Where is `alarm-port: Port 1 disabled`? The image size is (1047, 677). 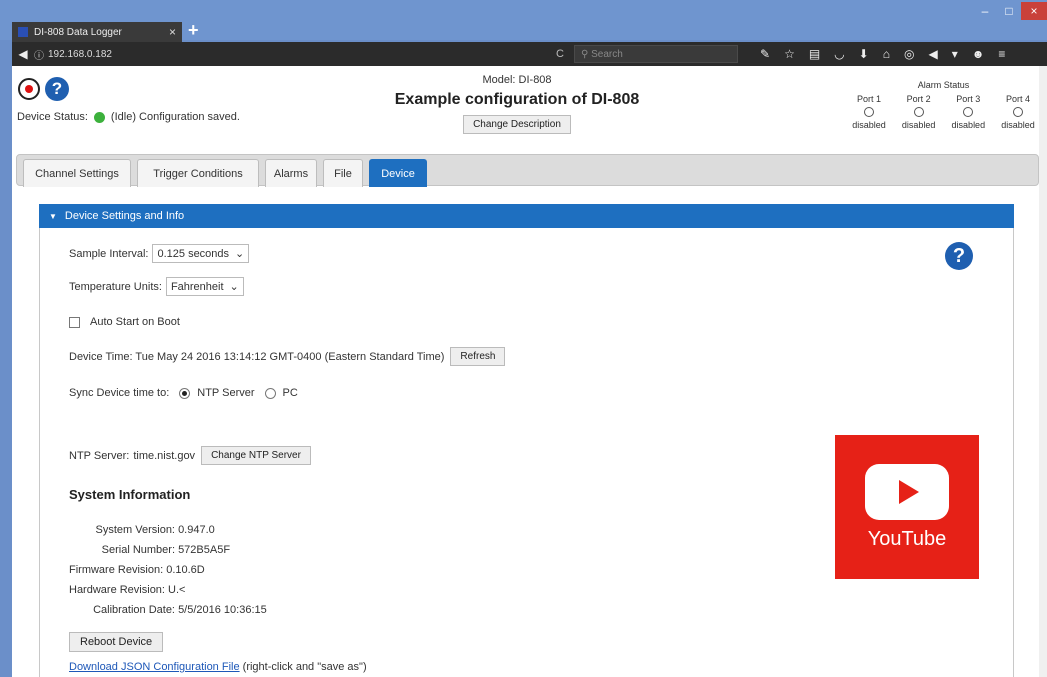 alarm-port: Port 1 disabled is located at coordinates (869, 112).